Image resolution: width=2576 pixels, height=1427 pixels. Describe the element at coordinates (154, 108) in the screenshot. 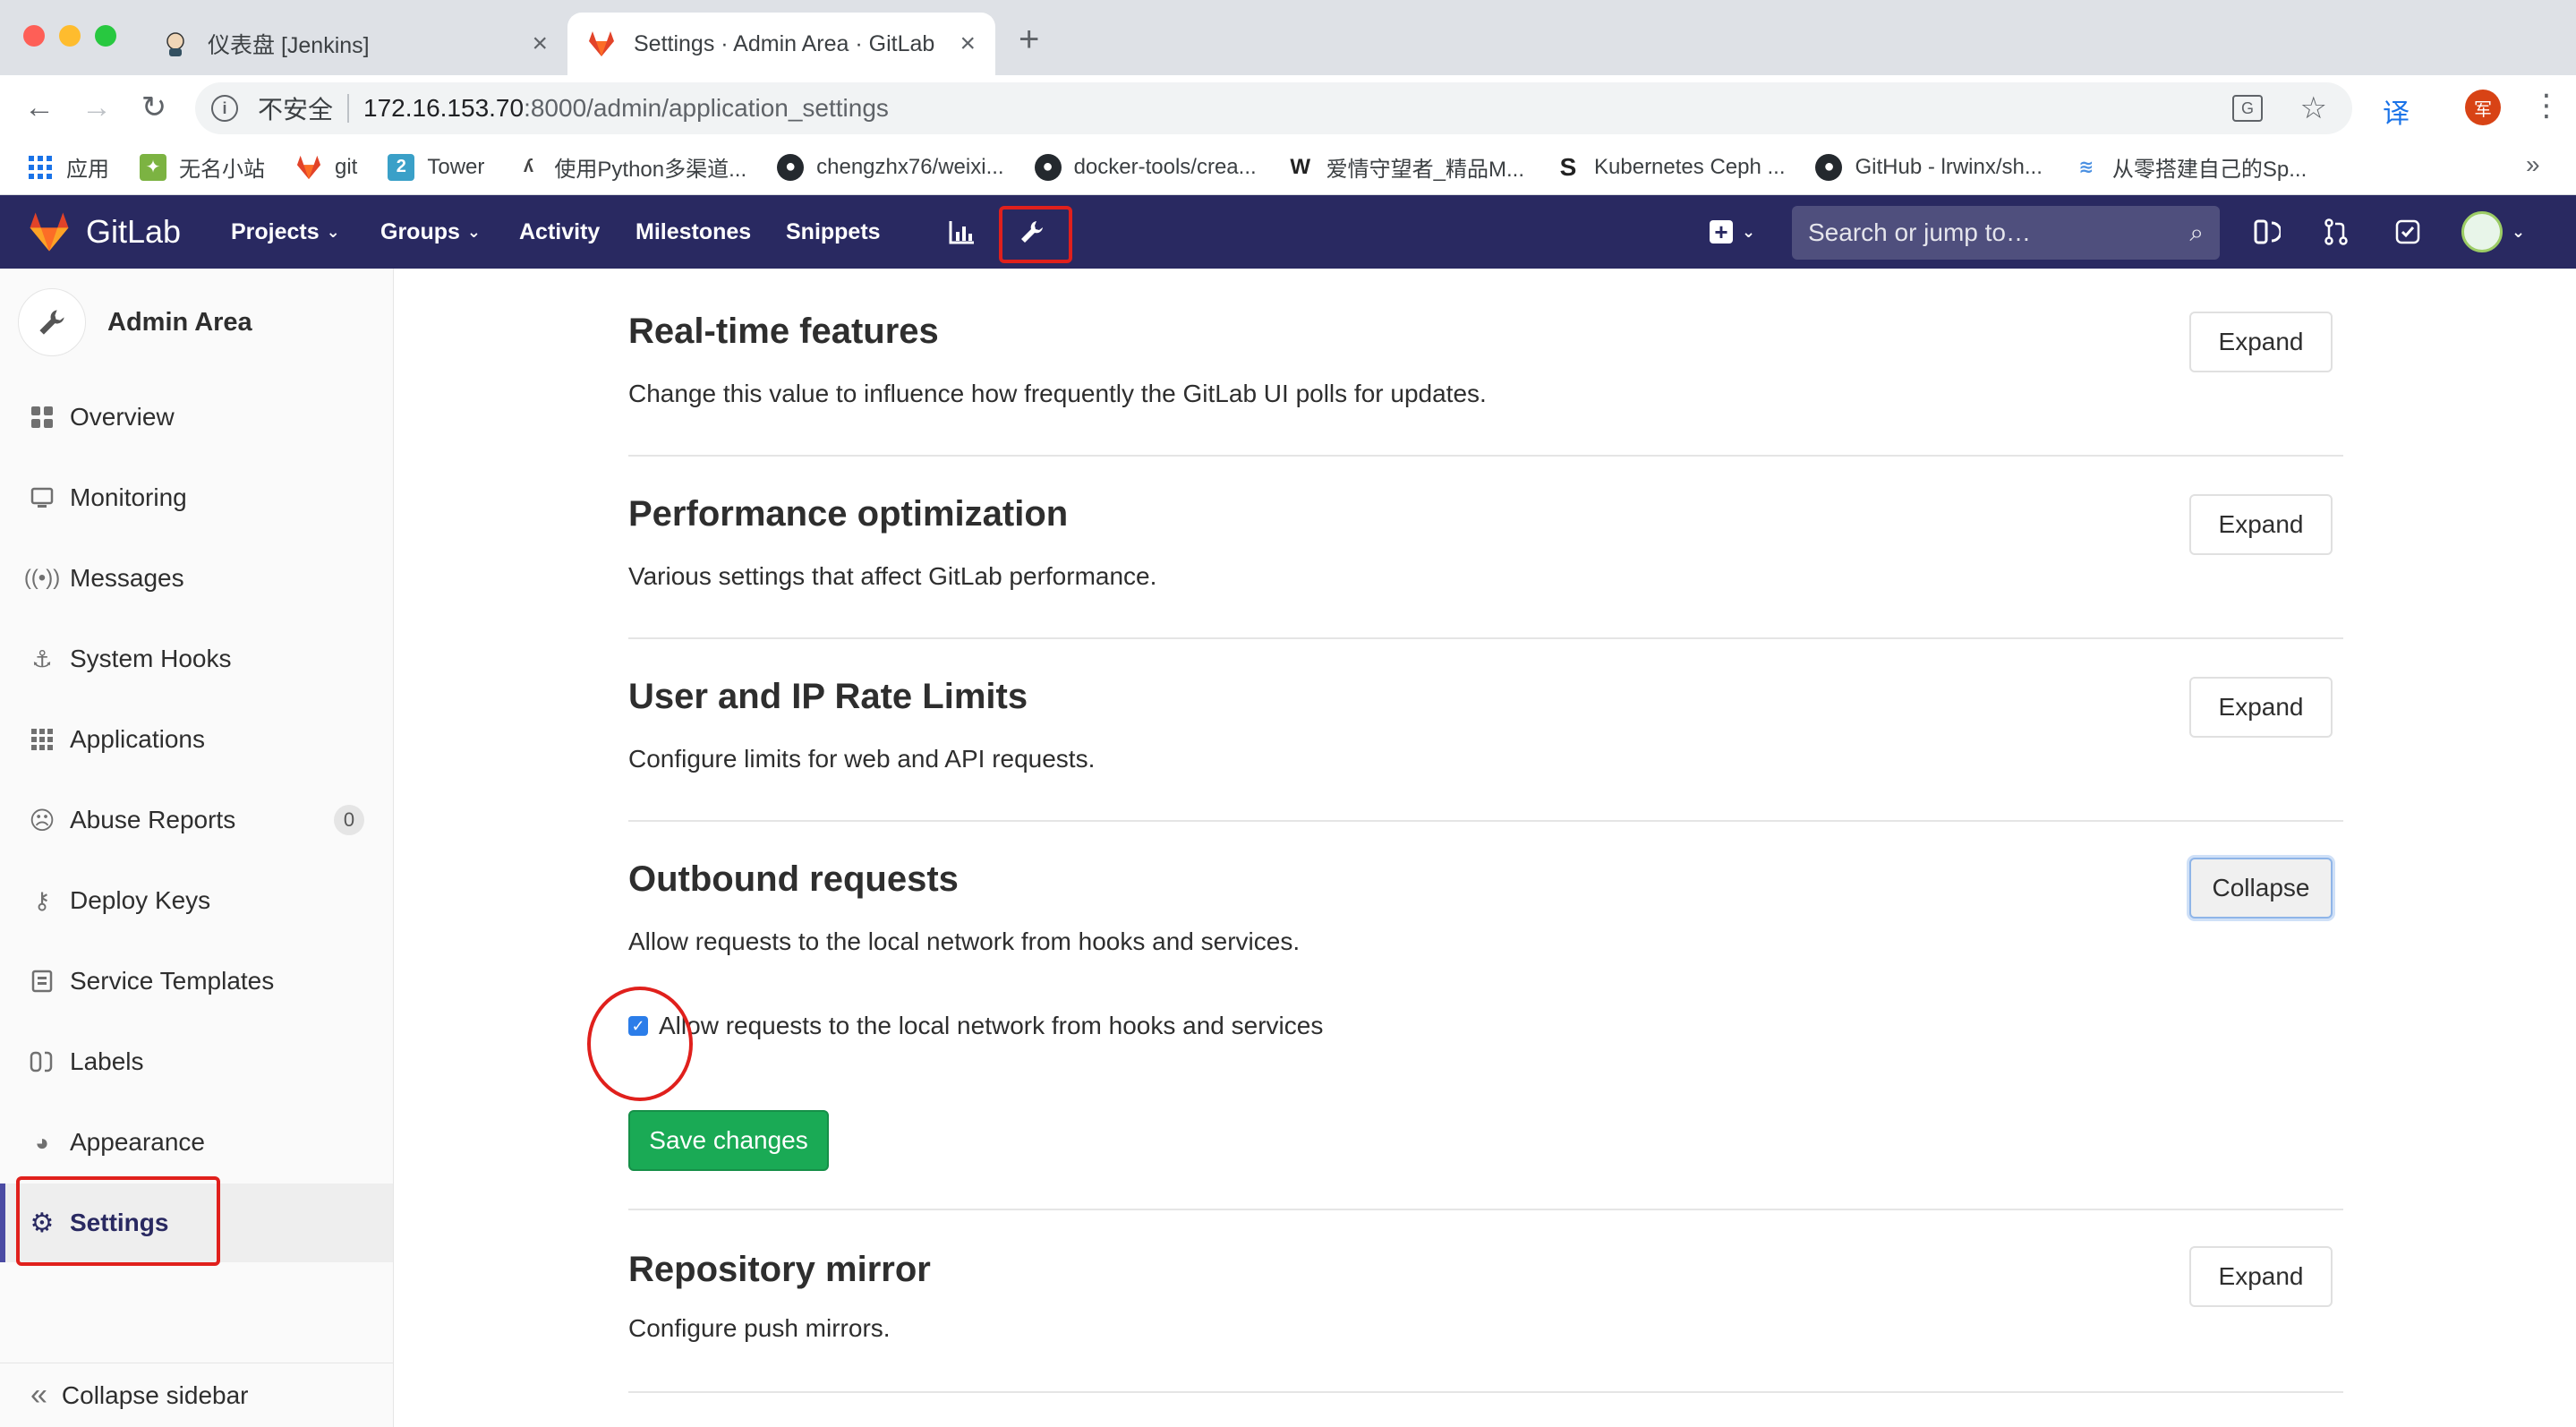

I see `reload-button: ↻` at that location.